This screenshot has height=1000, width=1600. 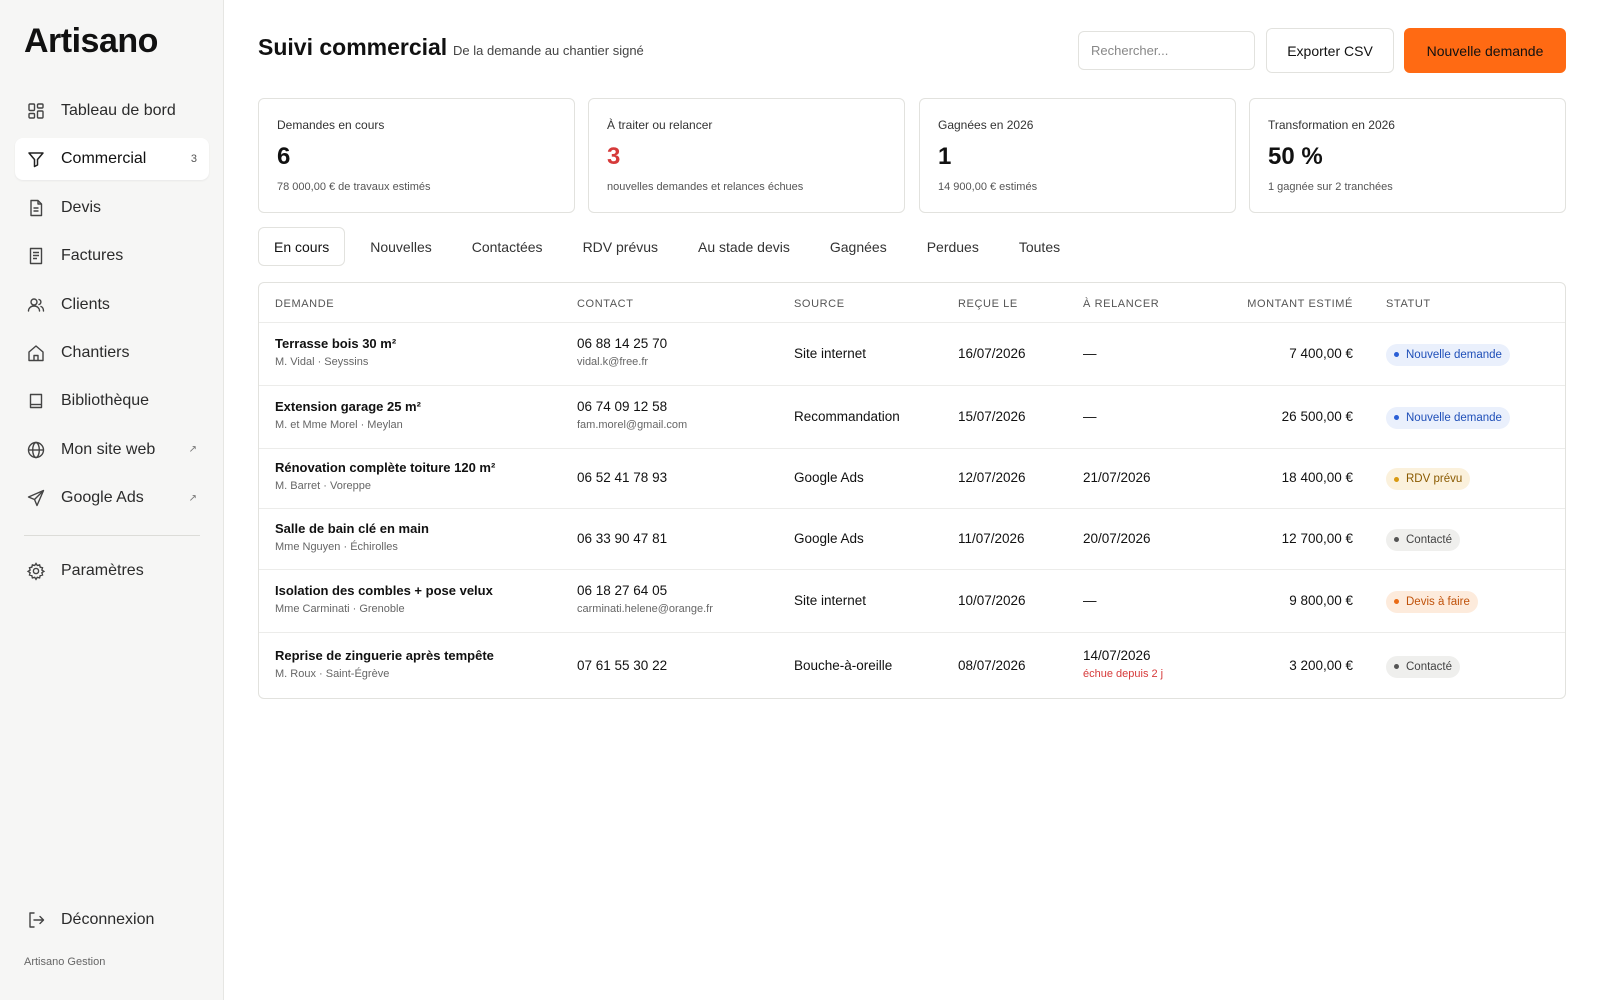 What do you see at coordinates (1485, 50) in the screenshot?
I see `new-request-button: Nouvelle demande` at bounding box center [1485, 50].